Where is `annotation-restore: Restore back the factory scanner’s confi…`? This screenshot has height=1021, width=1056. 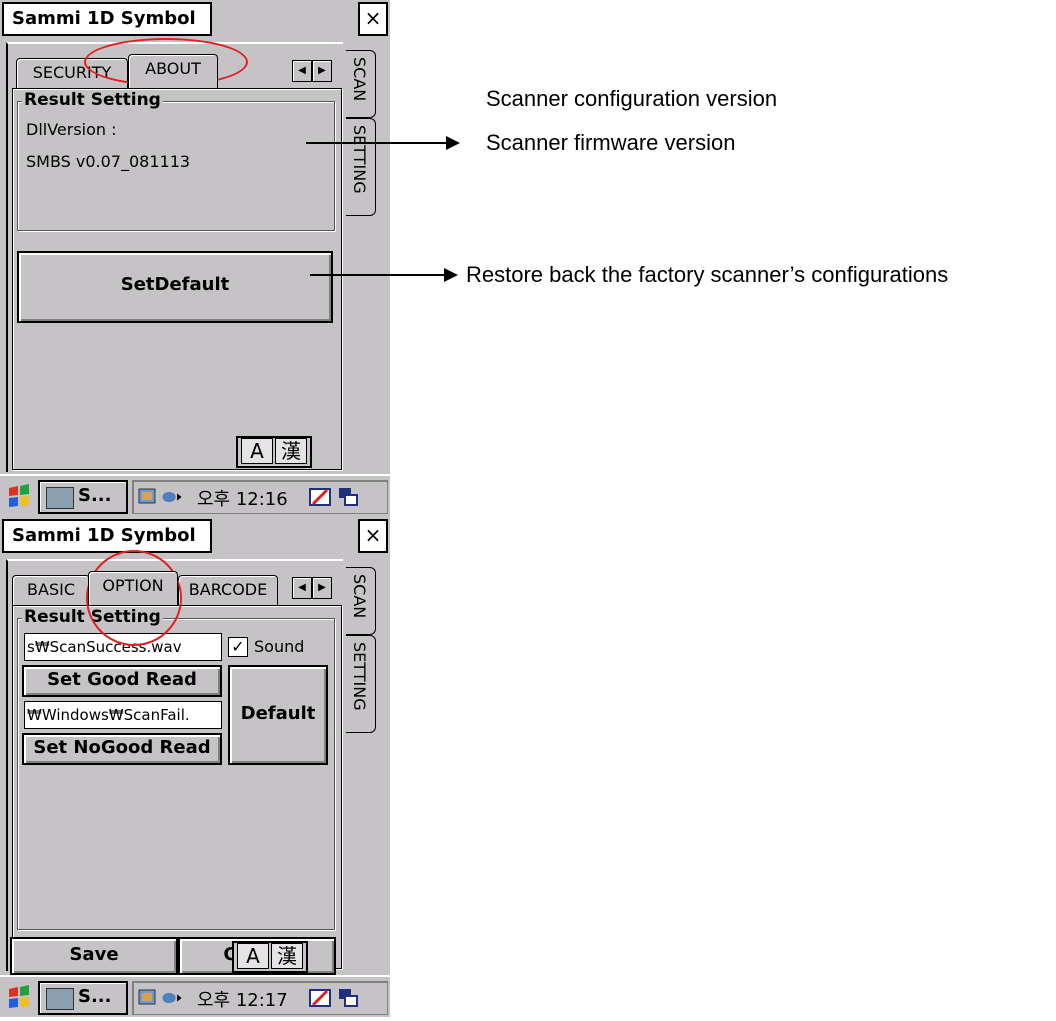
annotation-restore: Restore back the factory scanner’s confi… is located at coordinates (707, 274).